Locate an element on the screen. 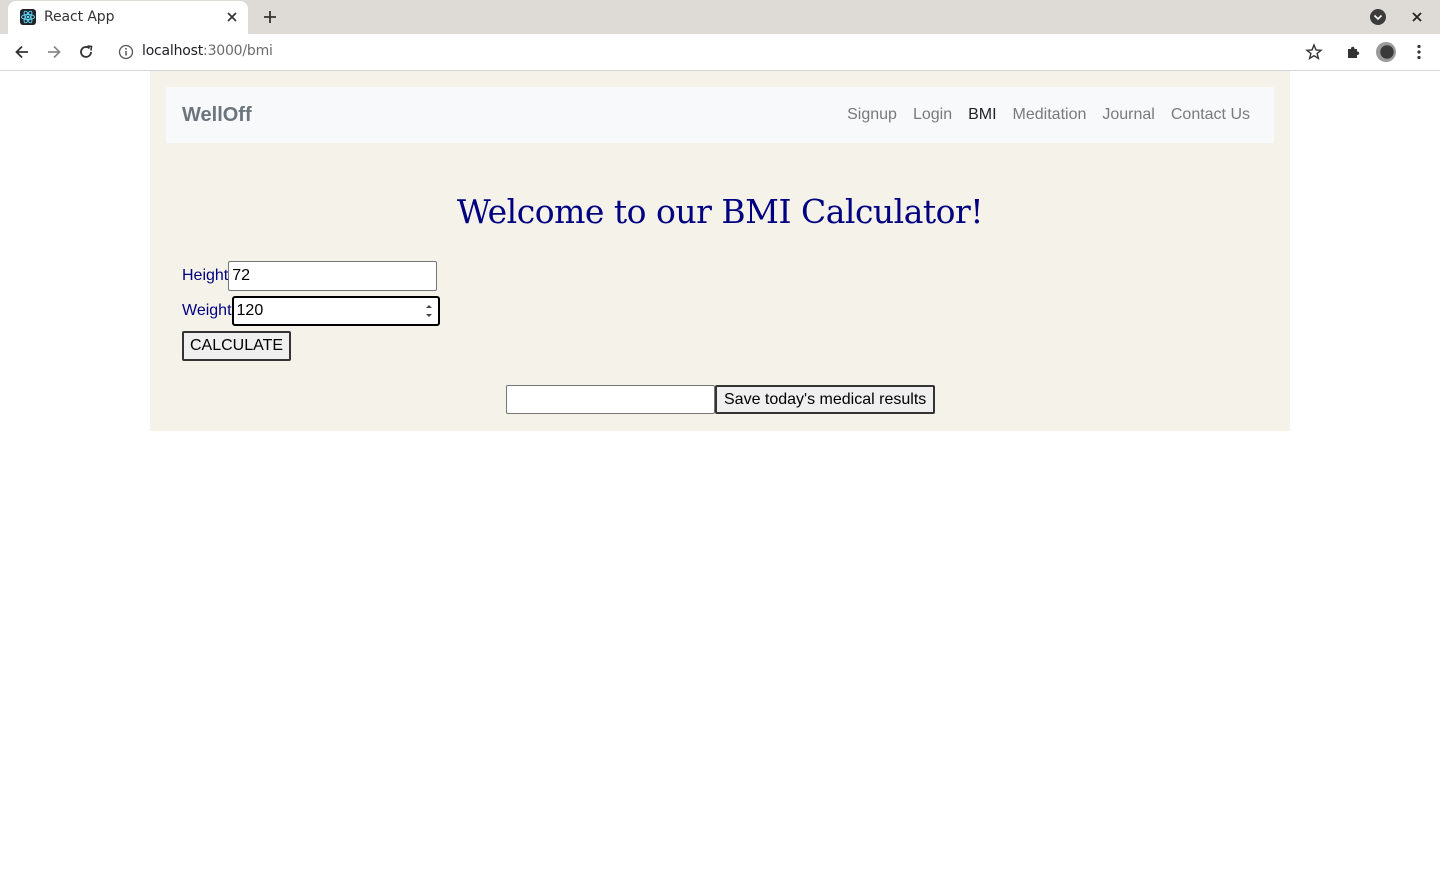 This screenshot has width=1440, height=873. page-title: Welcome to our BMI Calculator! is located at coordinates (720, 211).